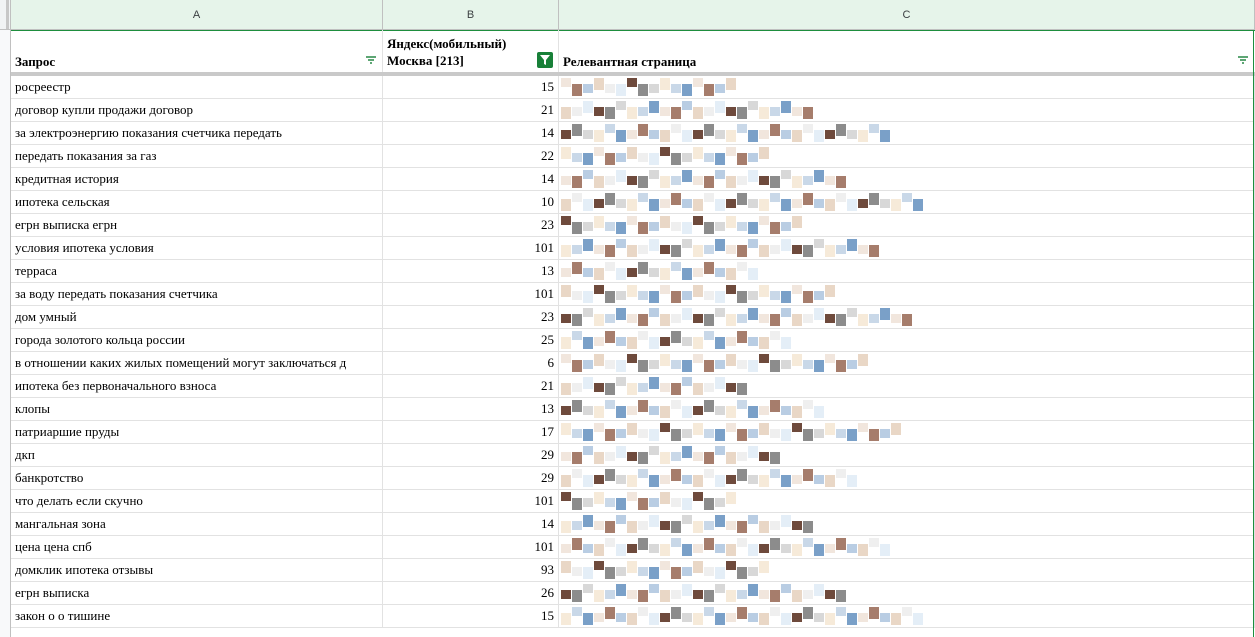 This screenshot has height=637, width=1255. What do you see at coordinates (471, 363) in the screenshot?
I see `position-cell: 6` at bounding box center [471, 363].